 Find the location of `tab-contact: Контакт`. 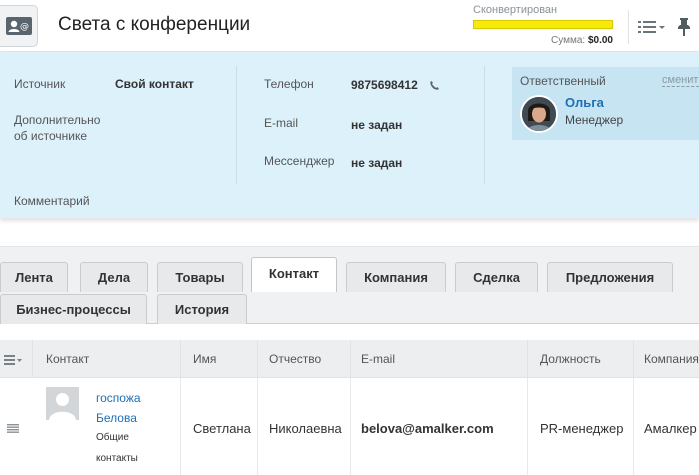

tab-contact: Контакт is located at coordinates (294, 274).